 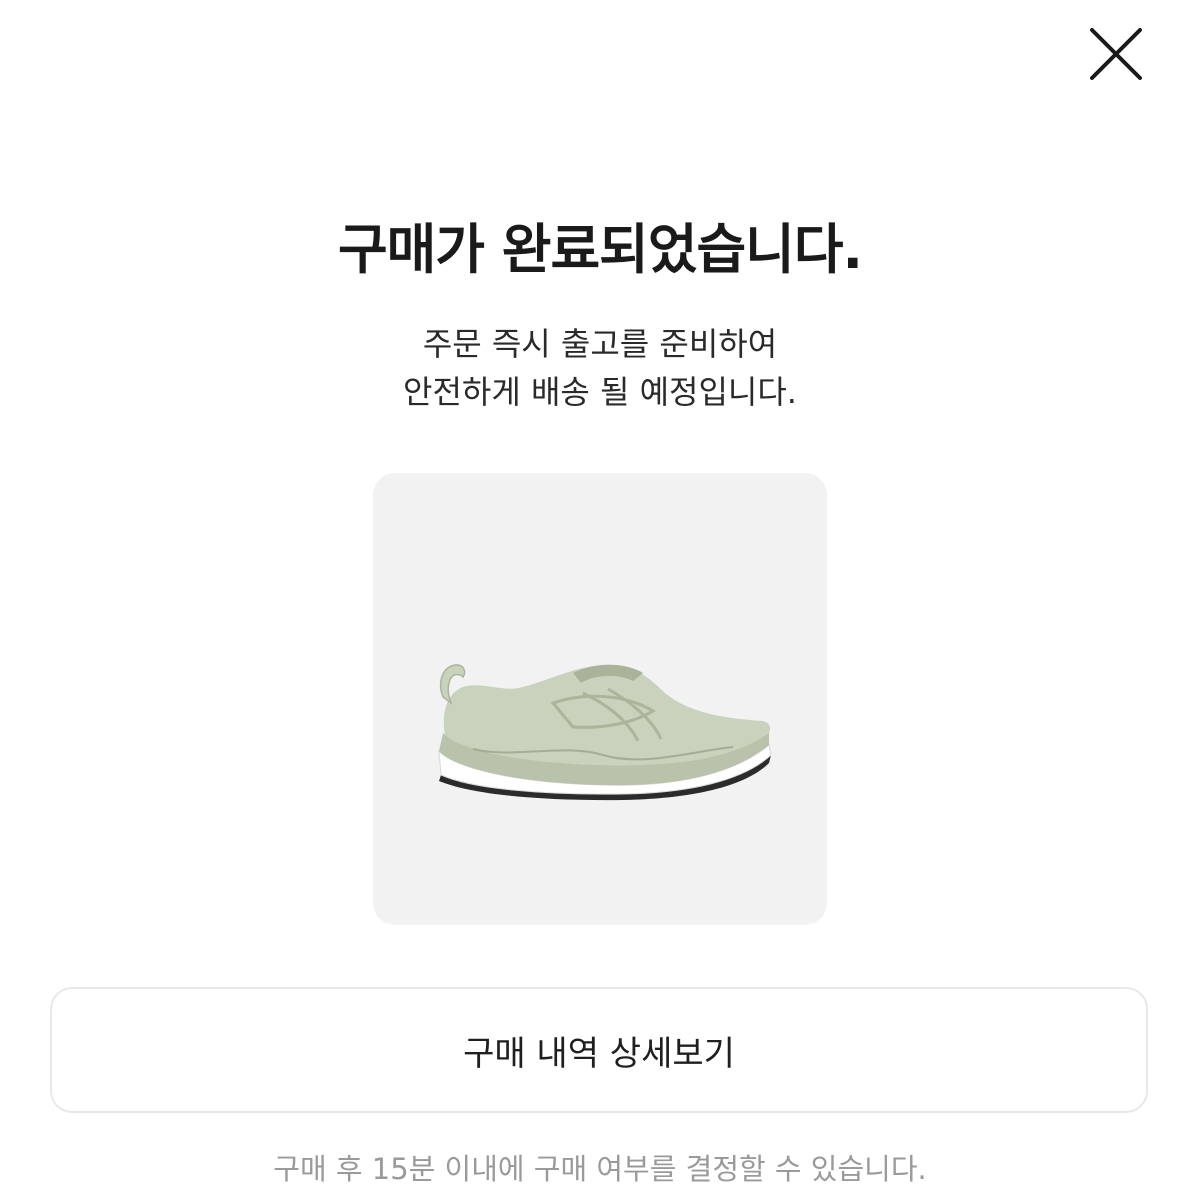 I want to click on sneaker-image, so click(x=605, y=732).